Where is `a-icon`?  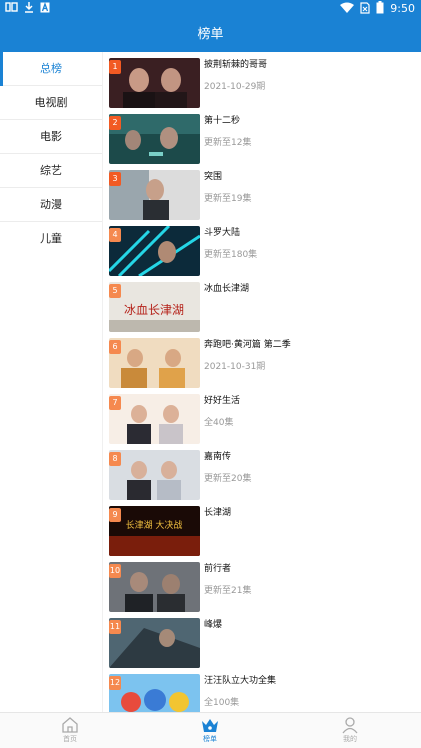
a-icon is located at coordinates (45, 9).